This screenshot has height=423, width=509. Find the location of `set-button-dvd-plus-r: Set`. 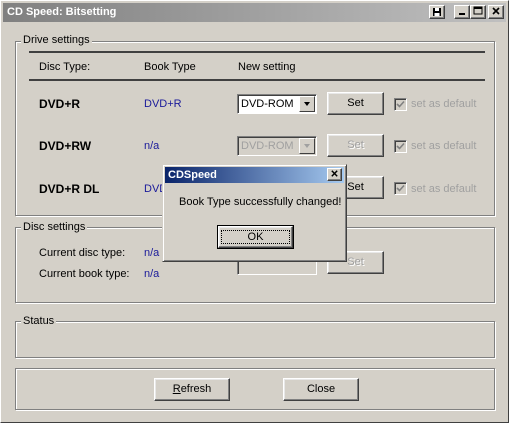

set-button-dvd-plus-r: Set is located at coordinates (355, 103).